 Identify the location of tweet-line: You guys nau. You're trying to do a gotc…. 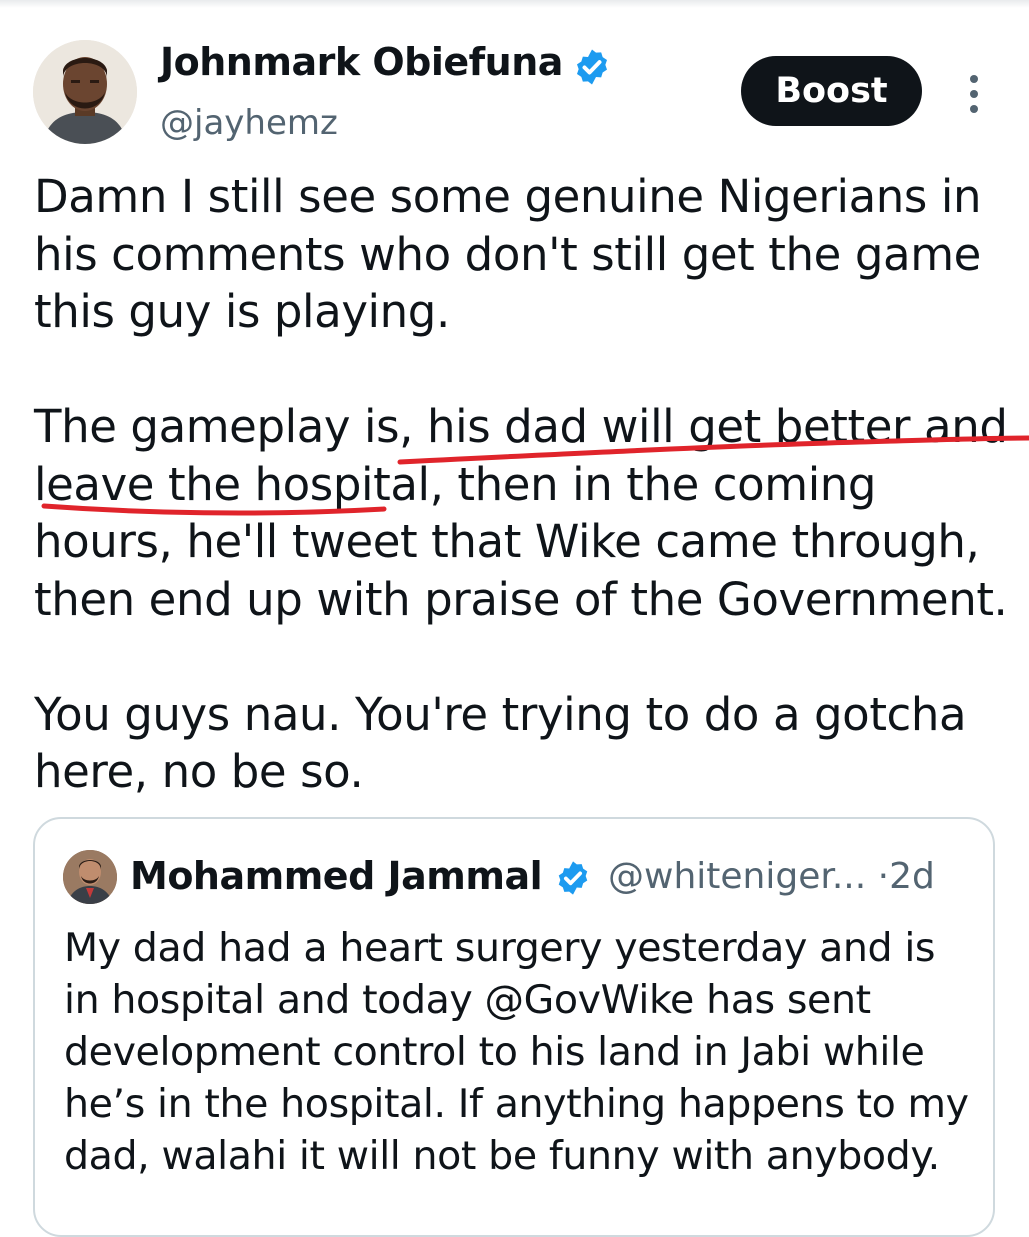
(500, 714).